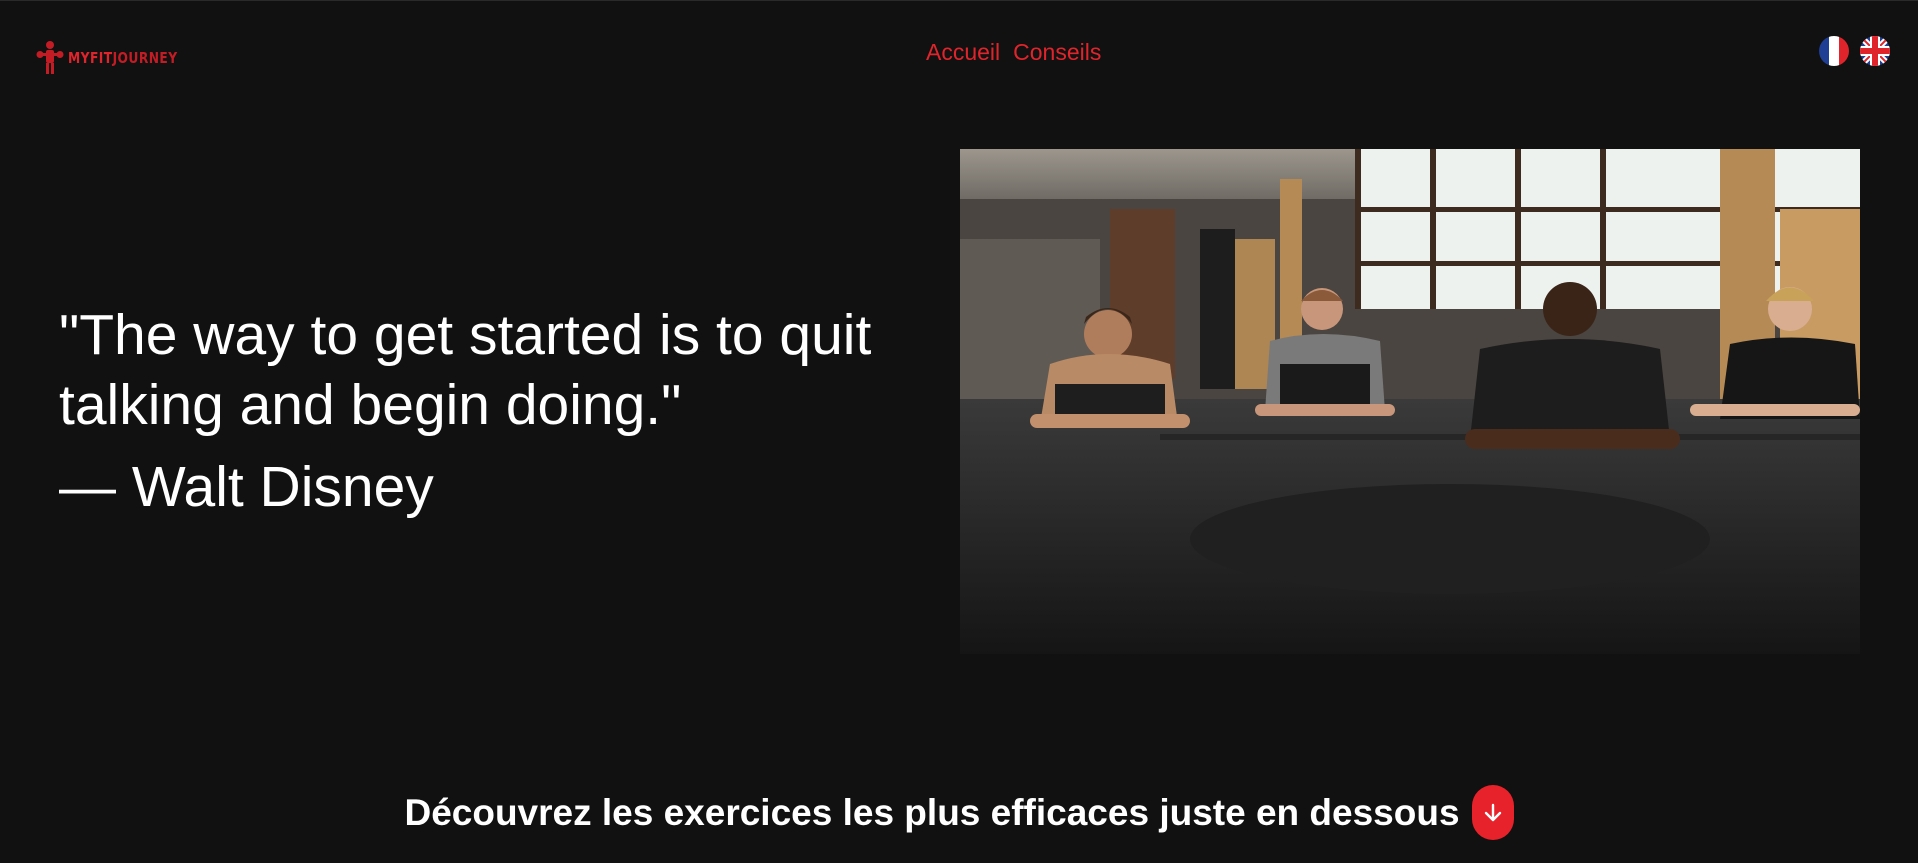 The image size is (1918, 863). I want to click on flag-fr-icon, so click(1834, 51).